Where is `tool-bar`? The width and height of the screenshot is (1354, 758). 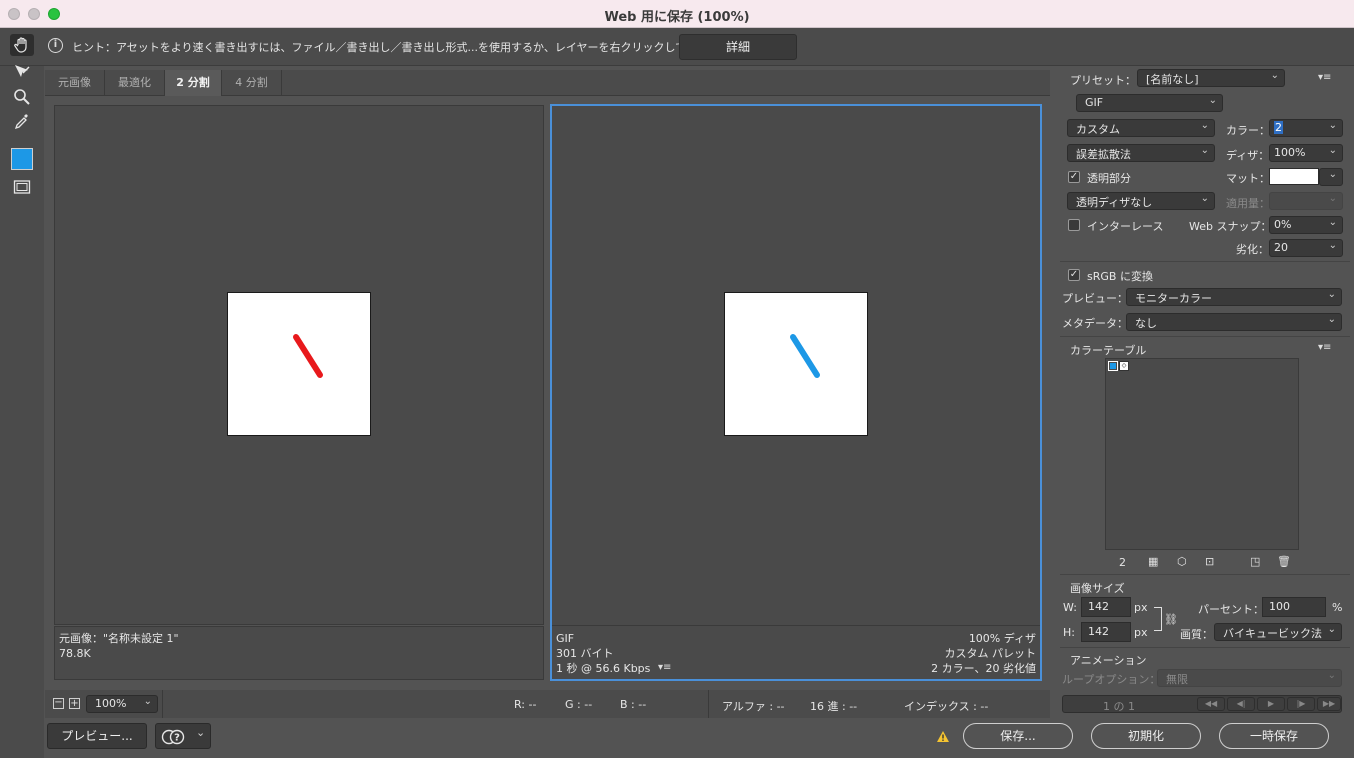 tool-bar is located at coordinates (22, 396).